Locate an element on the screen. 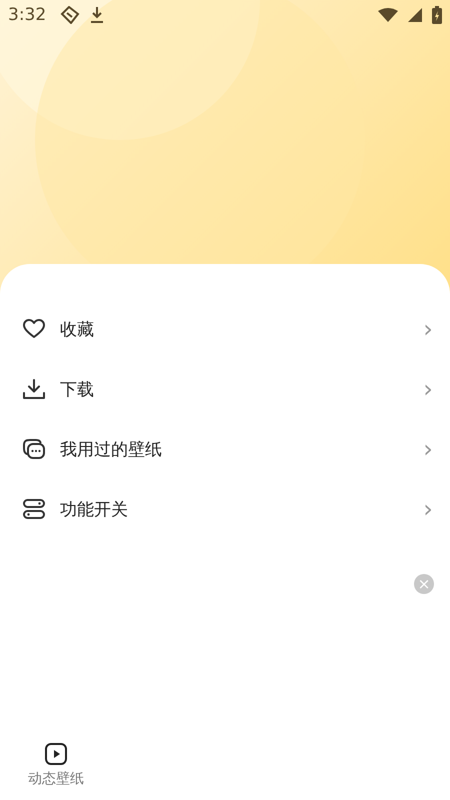  signal-icon is located at coordinates (415, 15).